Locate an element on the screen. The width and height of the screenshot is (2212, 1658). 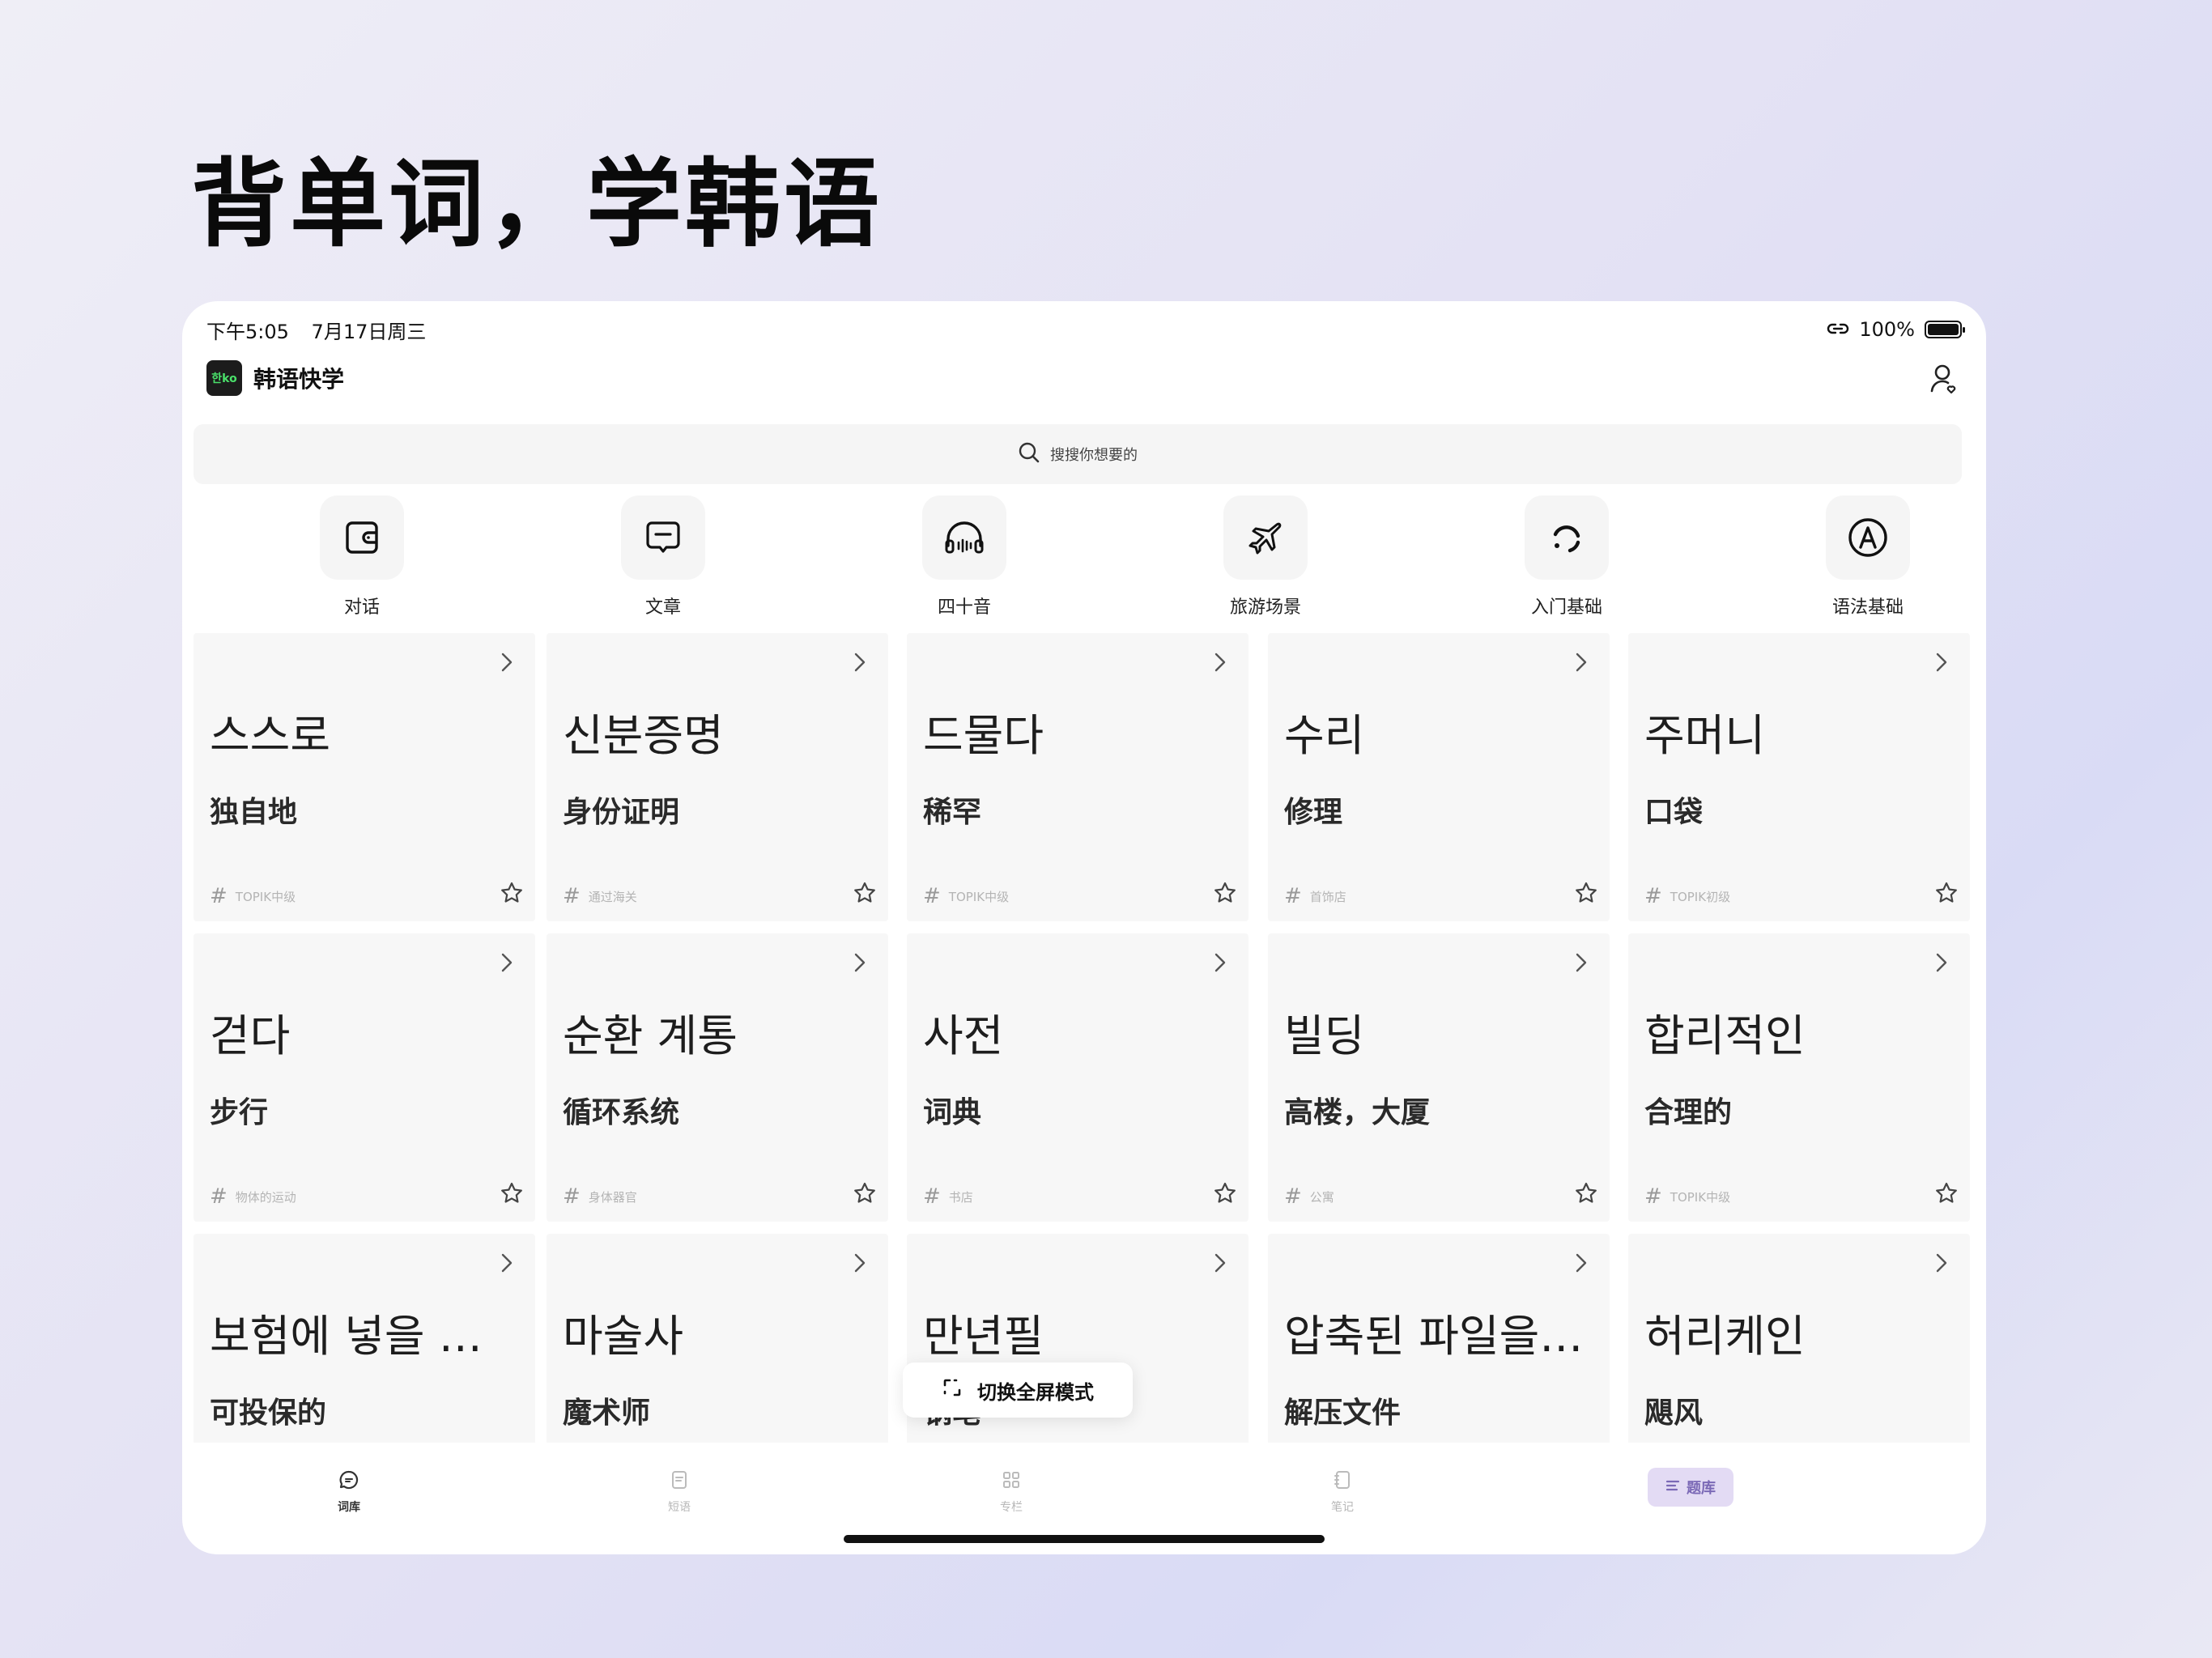
app-logo: 한ko is located at coordinates (224, 378).